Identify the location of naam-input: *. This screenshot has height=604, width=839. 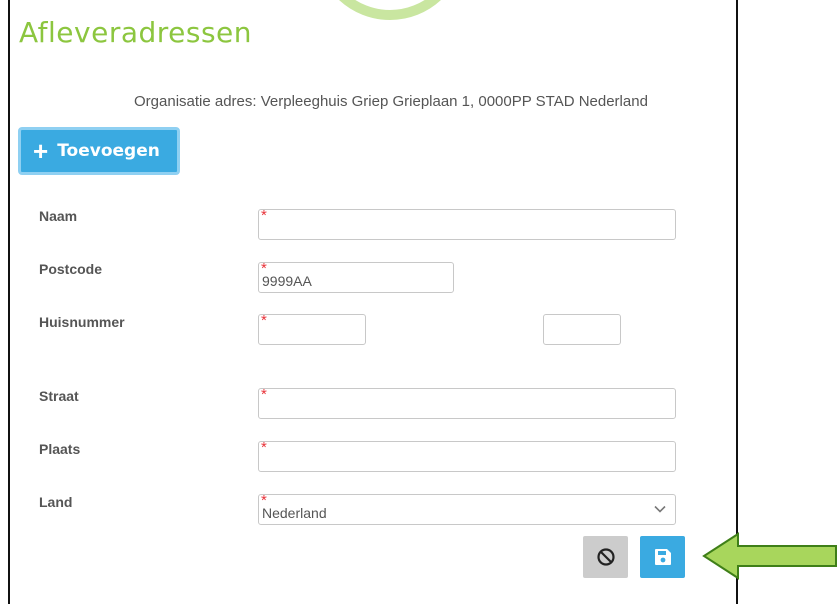
(467, 223).